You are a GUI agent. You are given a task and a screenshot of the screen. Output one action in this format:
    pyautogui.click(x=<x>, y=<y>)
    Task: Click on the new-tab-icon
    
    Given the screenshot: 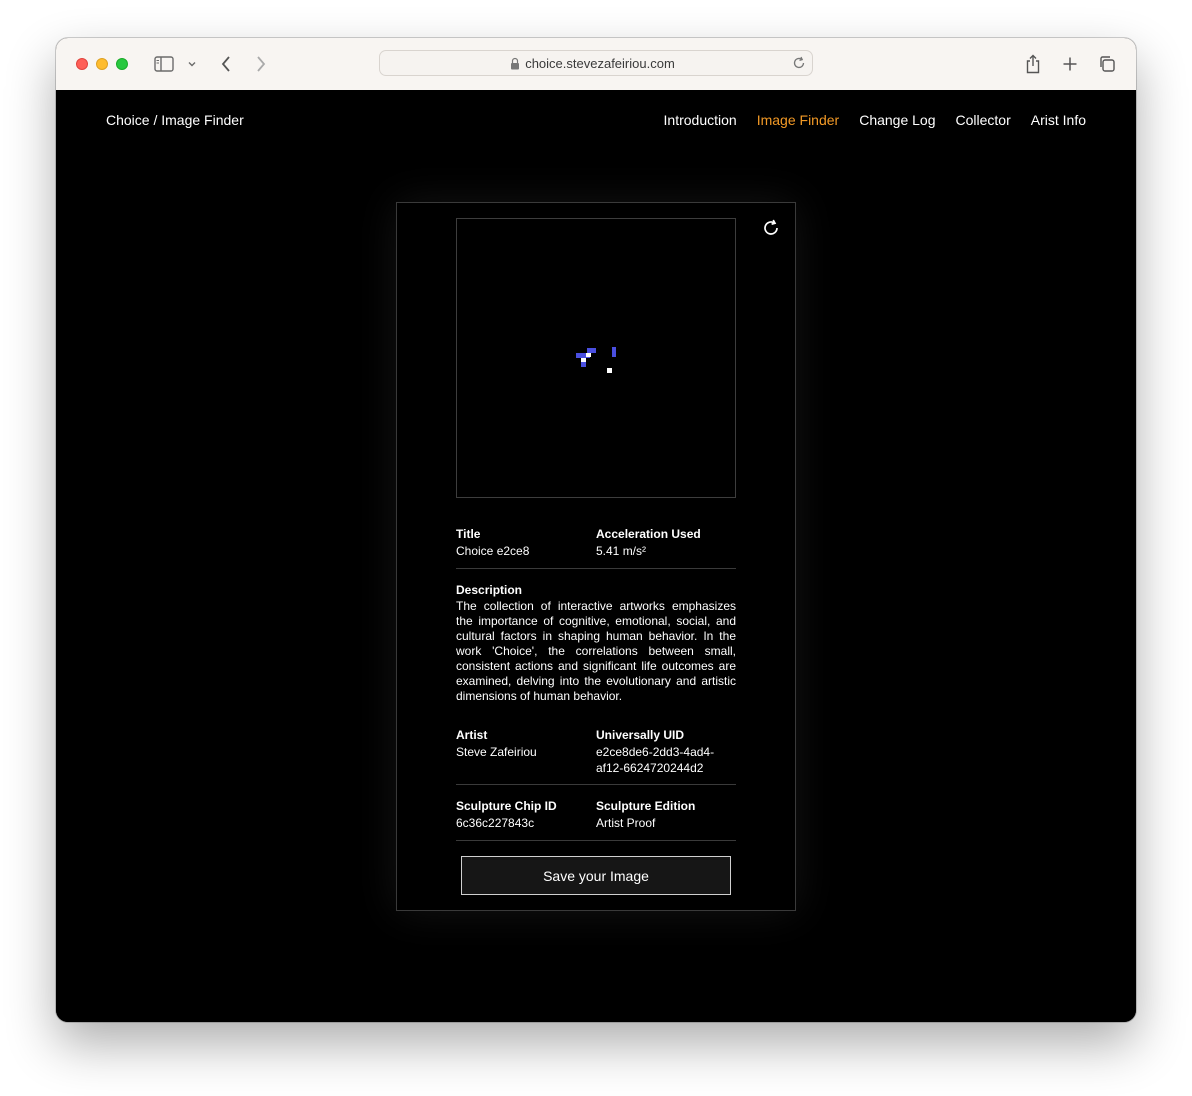 What is the action you would take?
    pyautogui.click(x=1070, y=64)
    